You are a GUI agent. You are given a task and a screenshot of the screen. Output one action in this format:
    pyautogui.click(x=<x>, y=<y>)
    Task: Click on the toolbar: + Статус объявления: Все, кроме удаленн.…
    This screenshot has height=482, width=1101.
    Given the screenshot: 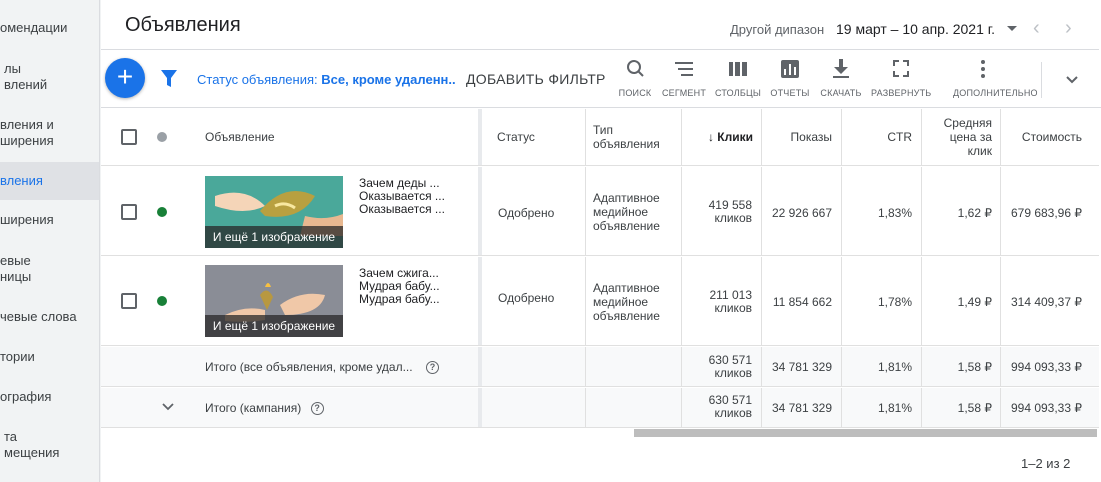 What is the action you would take?
    pyautogui.click(x=601, y=79)
    